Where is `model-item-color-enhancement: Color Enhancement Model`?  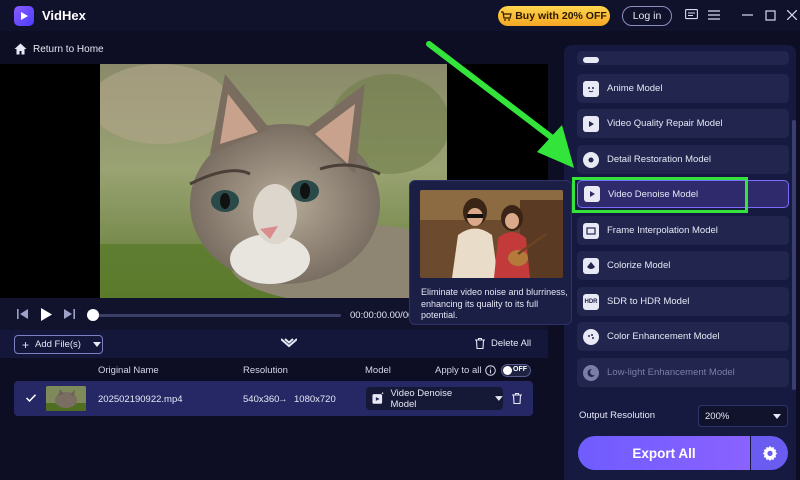 model-item-color-enhancement: Color Enhancement Model is located at coordinates (683, 336).